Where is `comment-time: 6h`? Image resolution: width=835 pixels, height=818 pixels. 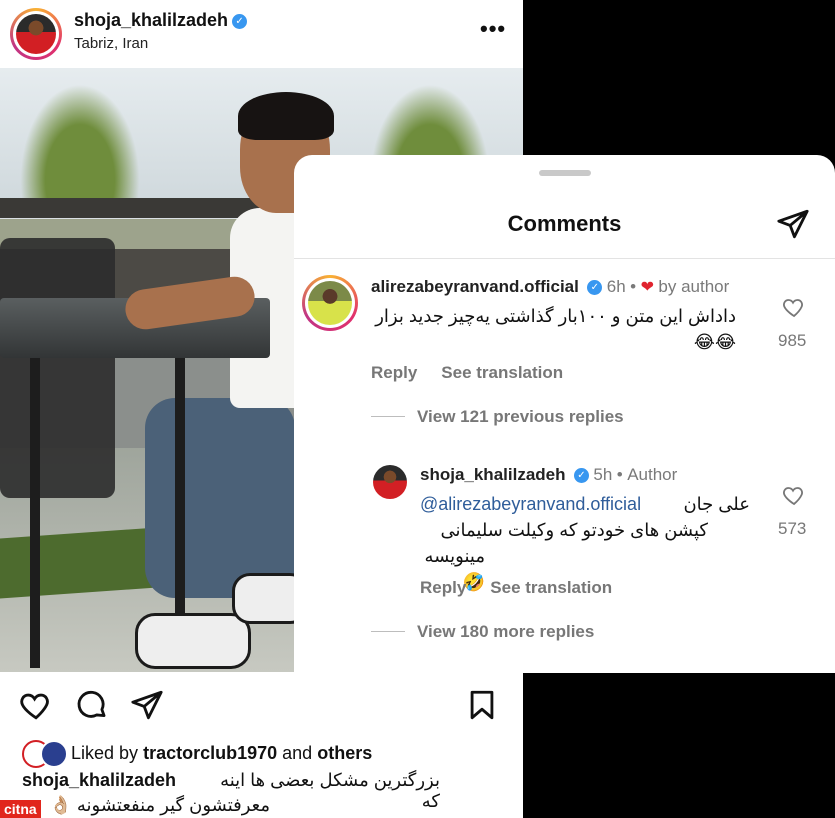 comment-time: 6h is located at coordinates (616, 286).